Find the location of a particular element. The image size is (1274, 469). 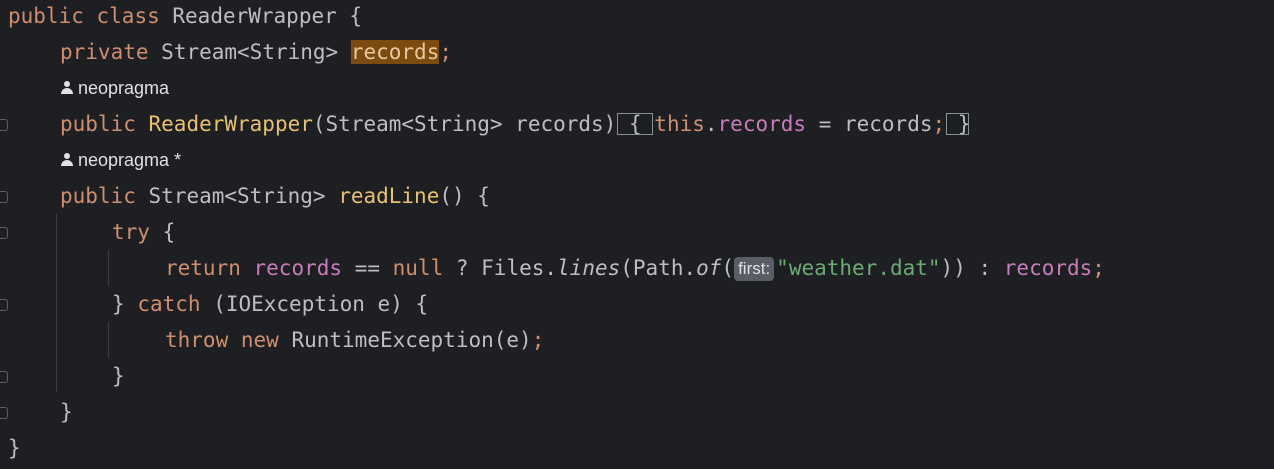

folded-brace: } is located at coordinates (957, 124).